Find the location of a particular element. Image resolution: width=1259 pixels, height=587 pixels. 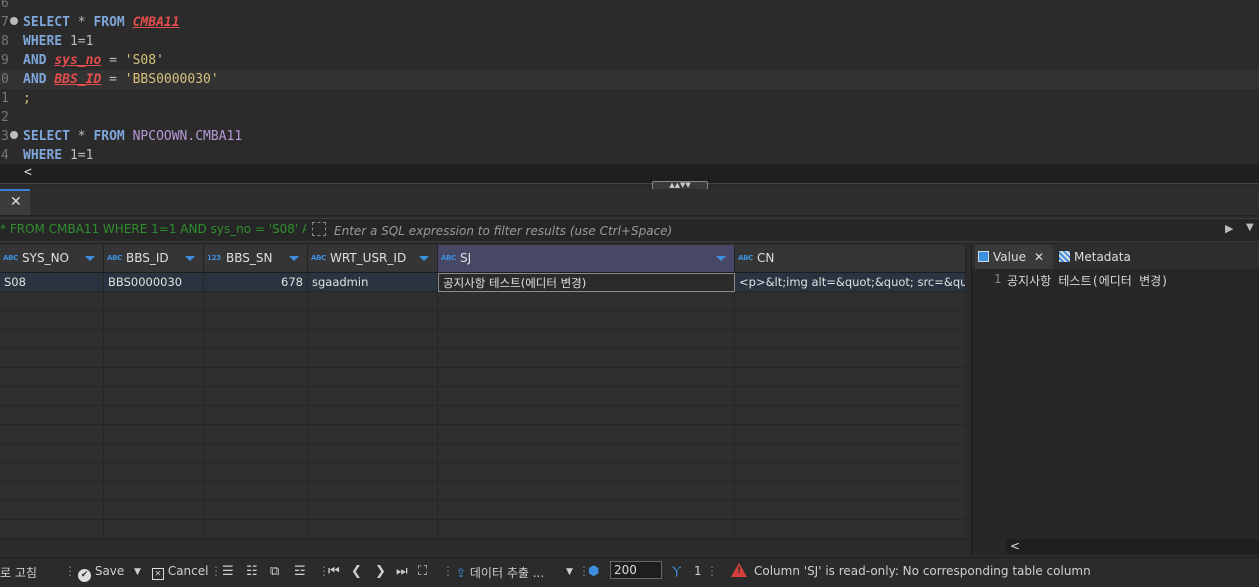

tab-value: Value ✕ is located at coordinates (1014, 257).